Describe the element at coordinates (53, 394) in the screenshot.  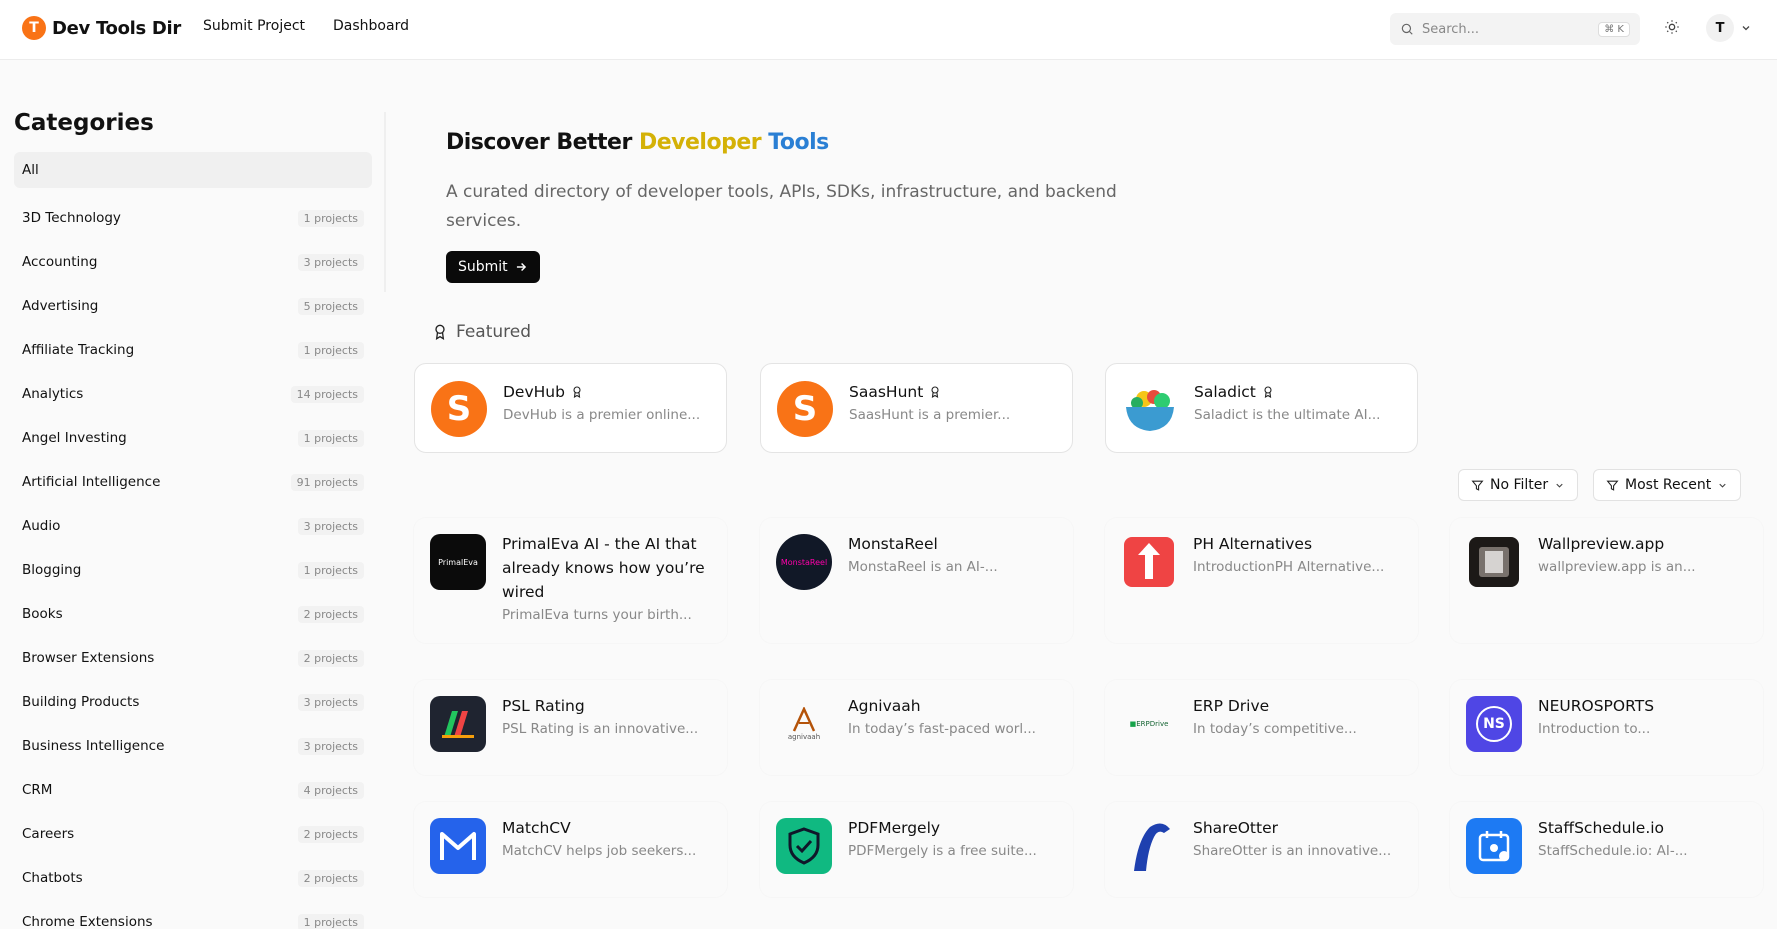
I see `category-label: Analytics` at that location.